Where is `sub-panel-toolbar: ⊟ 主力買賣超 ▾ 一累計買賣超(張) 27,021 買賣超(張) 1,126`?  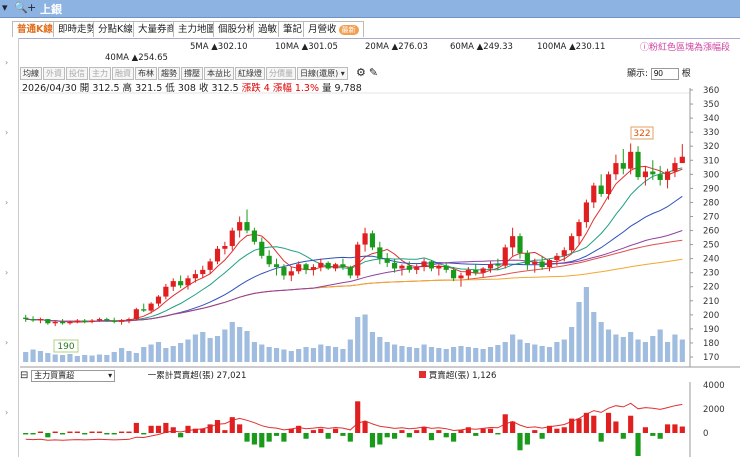
sub-panel-toolbar: ⊟ 主力買賣超 ▾ 一累計買賣超(張) 27,021 買賣超(張) 1,126 is located at coordinates (258, 375).